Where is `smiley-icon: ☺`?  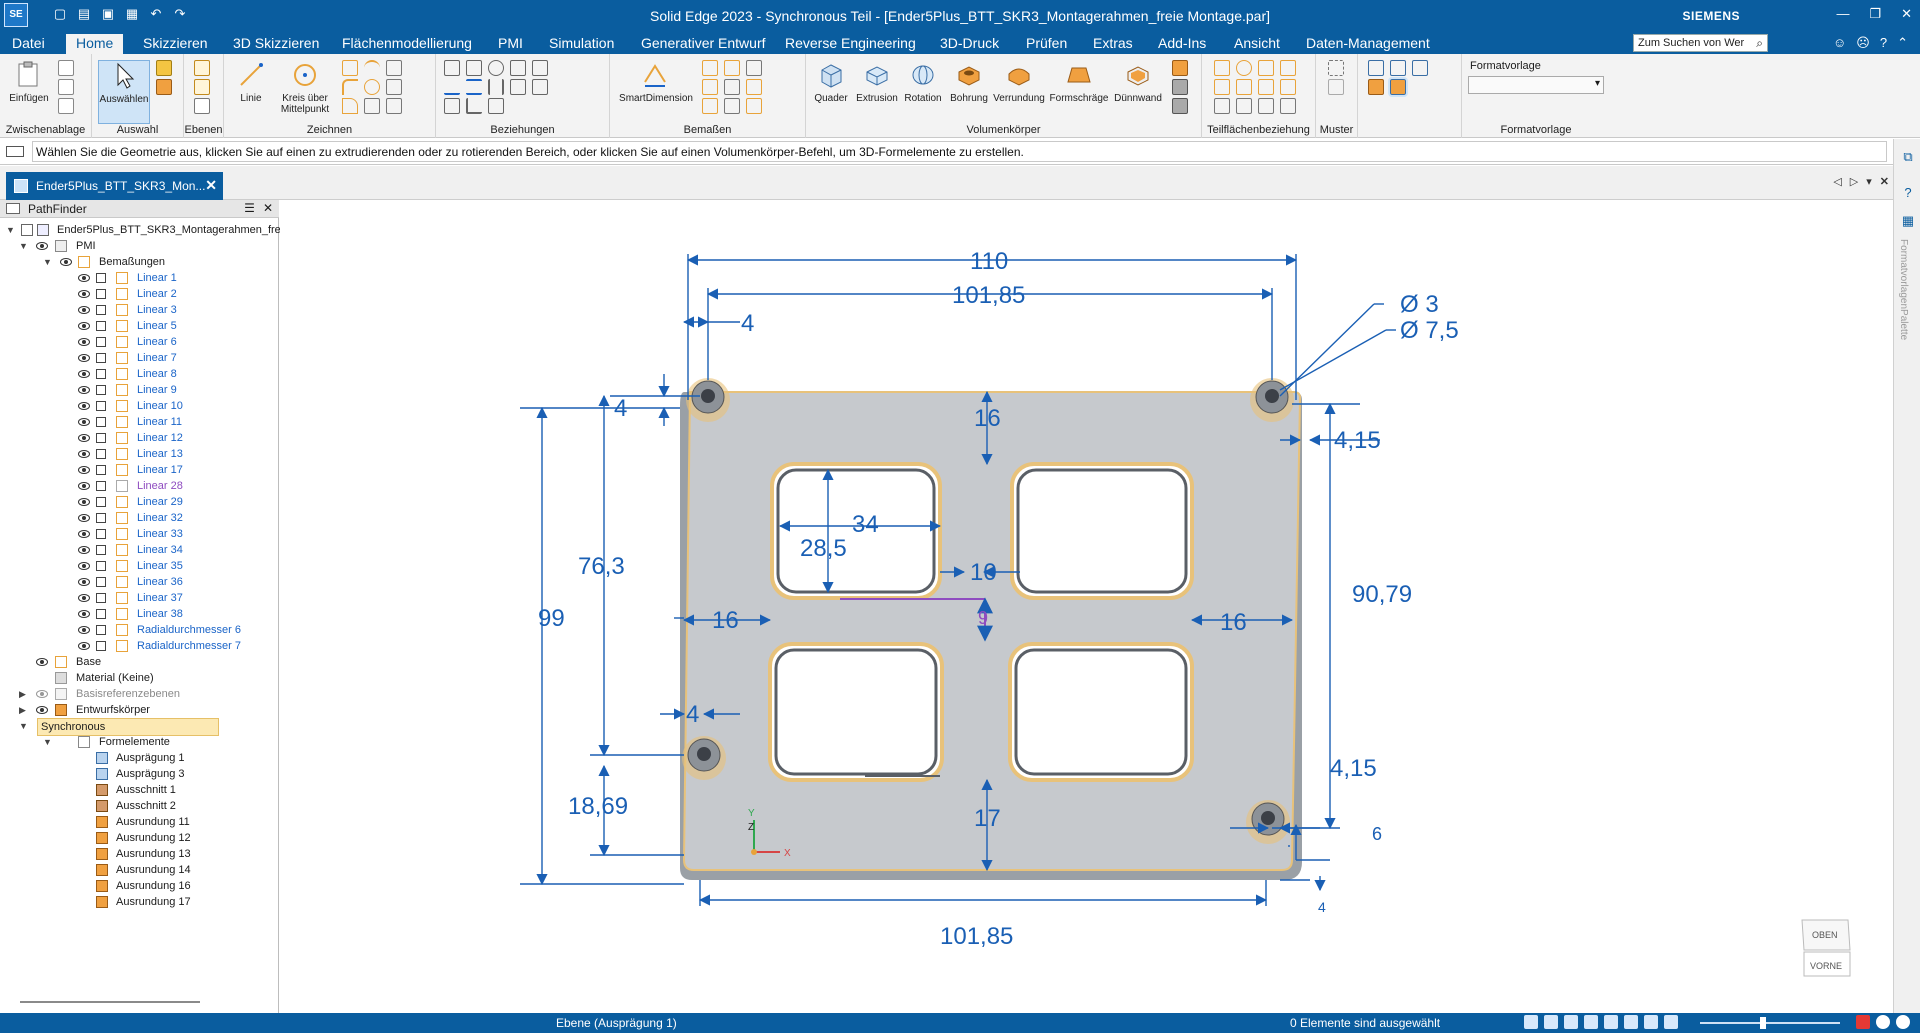
smiley-icon: ☺ is located at coordinates (1839, 43).